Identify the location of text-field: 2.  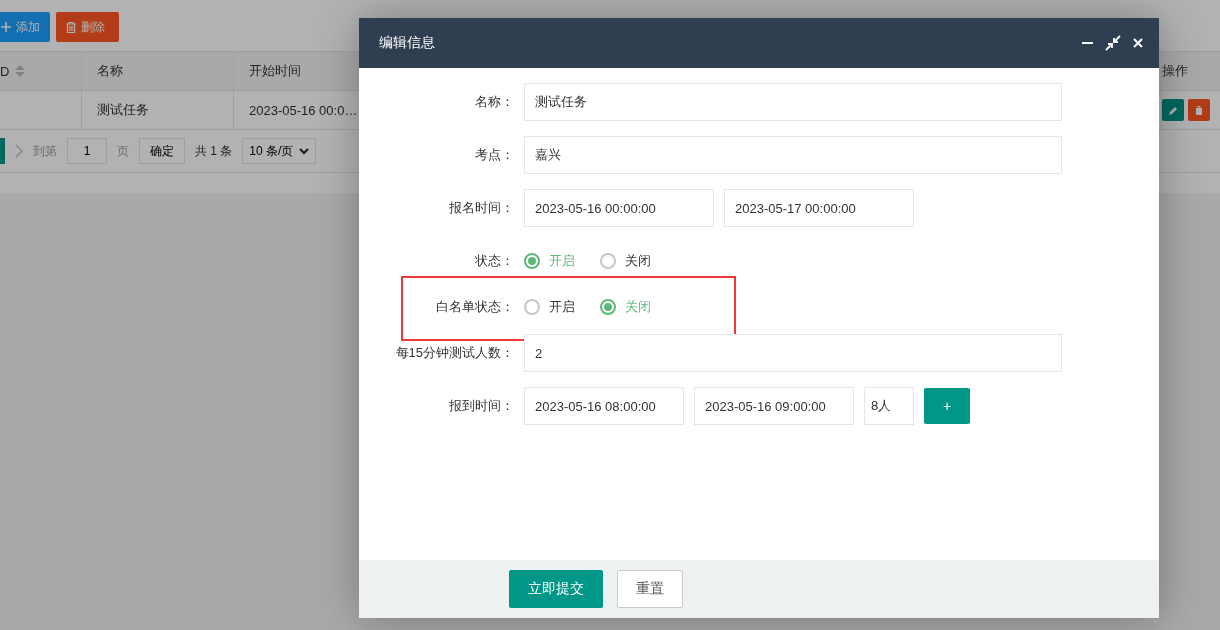
(793, 353).